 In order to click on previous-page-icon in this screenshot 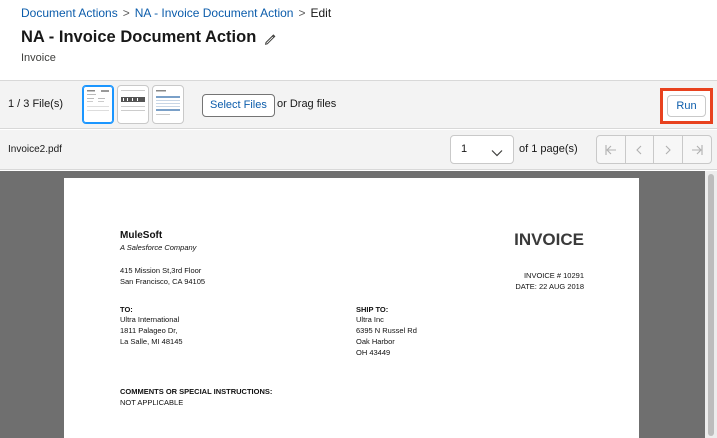, I will do `click(639, 149)`.